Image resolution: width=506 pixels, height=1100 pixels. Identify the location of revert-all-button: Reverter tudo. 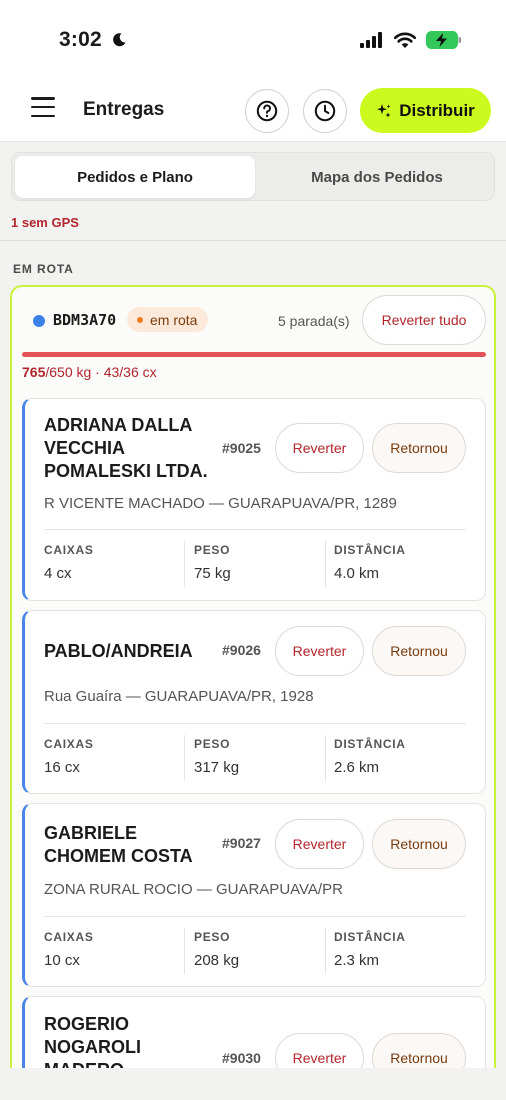
(424, 320).